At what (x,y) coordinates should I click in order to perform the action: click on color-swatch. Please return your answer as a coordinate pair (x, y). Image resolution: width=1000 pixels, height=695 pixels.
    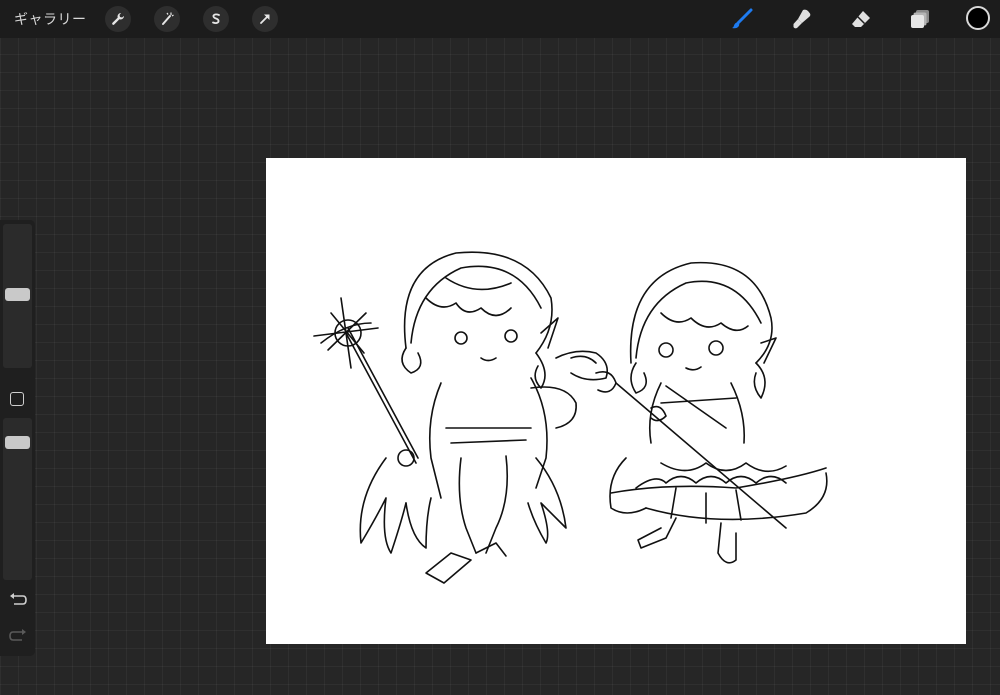
    Looking at the image, I should click on (978, 18).